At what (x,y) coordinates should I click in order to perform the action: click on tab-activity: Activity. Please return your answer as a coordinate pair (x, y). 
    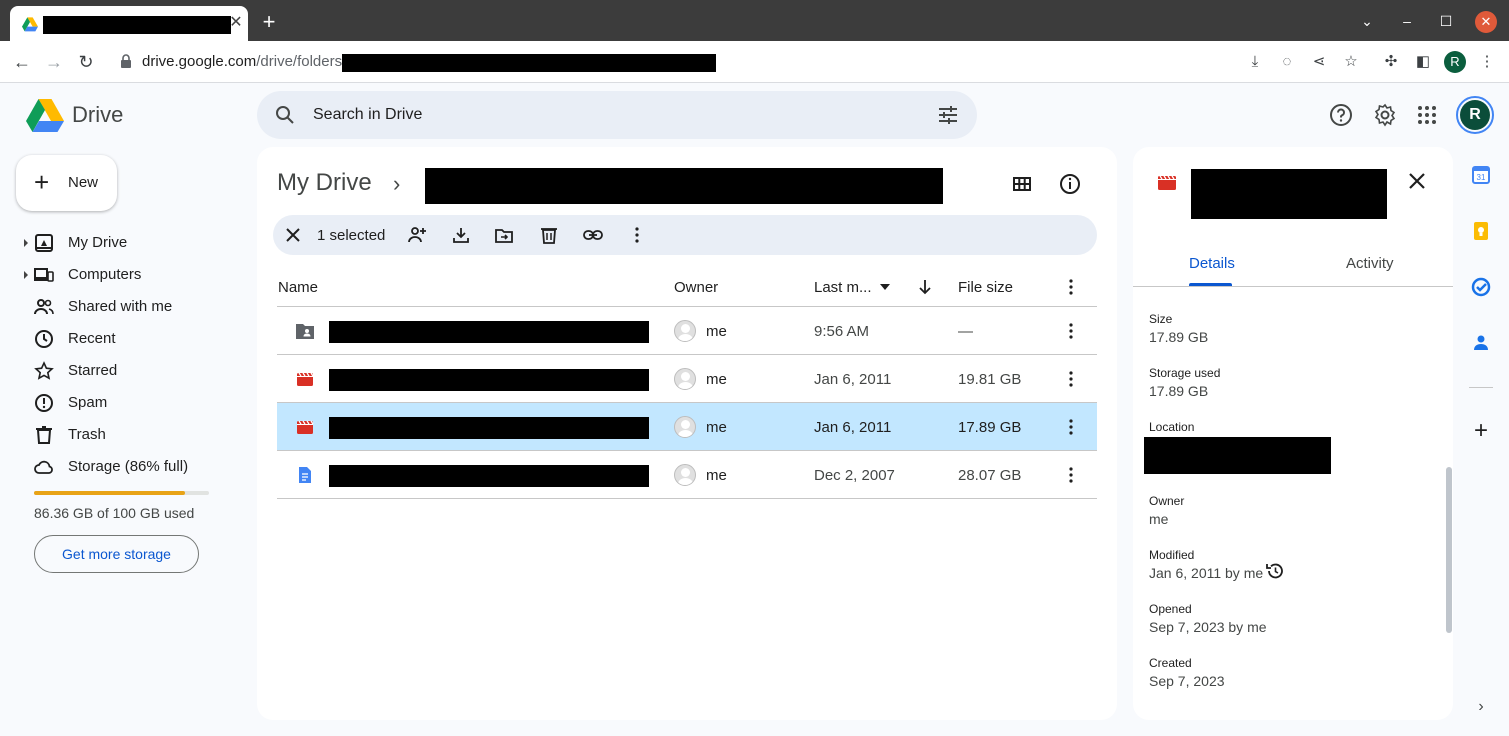
    Looking at the image, I should click on (1370, 263).